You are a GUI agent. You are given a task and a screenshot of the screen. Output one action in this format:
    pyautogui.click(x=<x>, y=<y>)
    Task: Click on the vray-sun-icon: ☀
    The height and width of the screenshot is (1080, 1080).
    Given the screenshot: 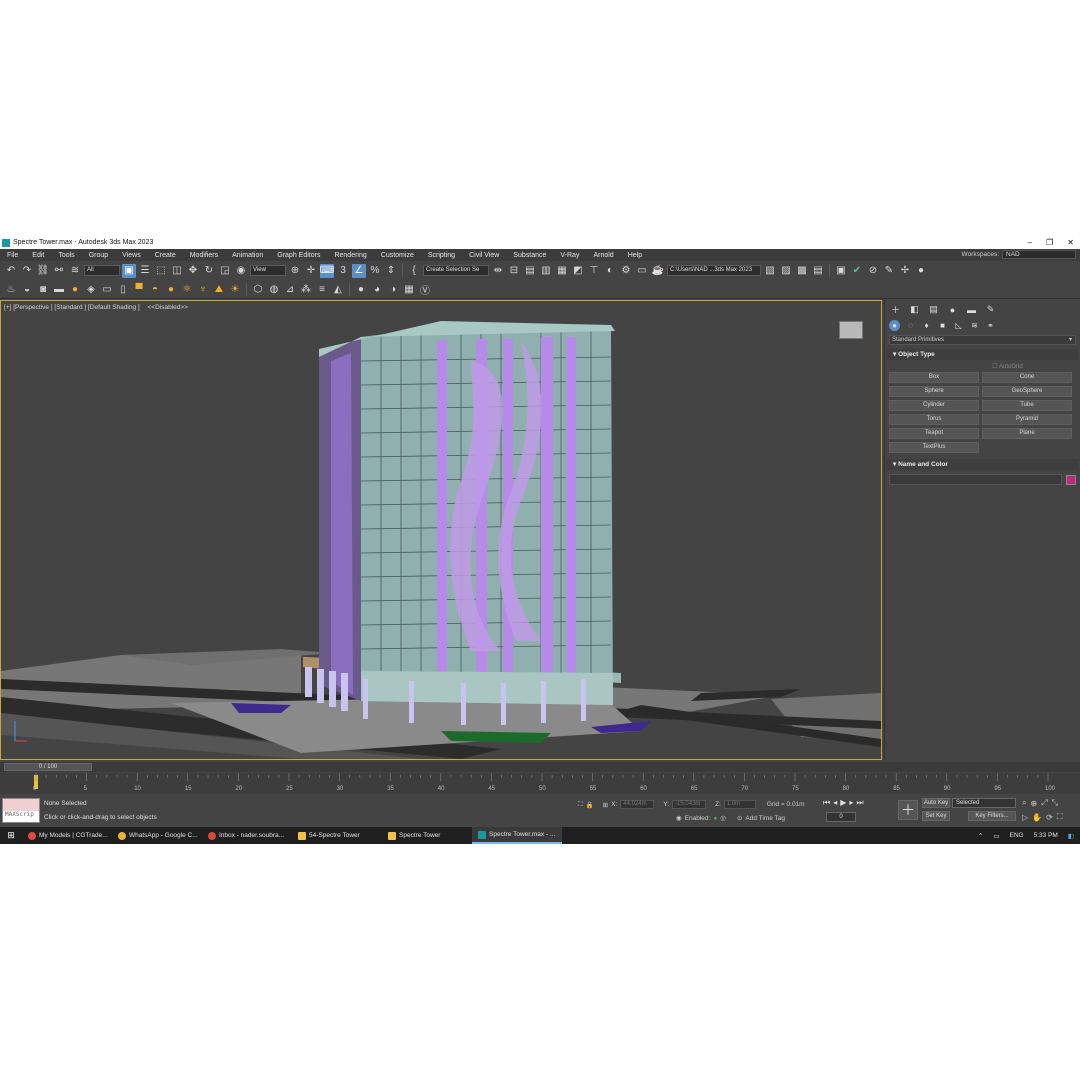 What is the action you would take?
    pyautogui.click(x=235, y=289)
    